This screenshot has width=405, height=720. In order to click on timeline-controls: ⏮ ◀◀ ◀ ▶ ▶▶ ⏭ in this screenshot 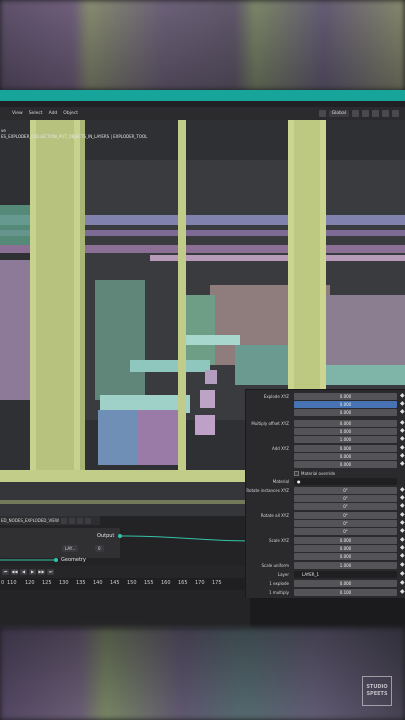, I will do `click(125, 572)`.